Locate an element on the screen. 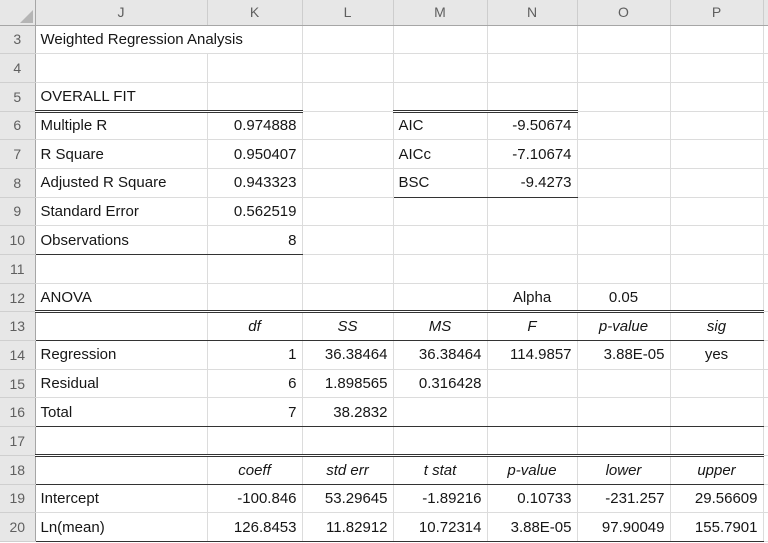  r-square-value: 0.950407 is located at coordinates (255, 154).